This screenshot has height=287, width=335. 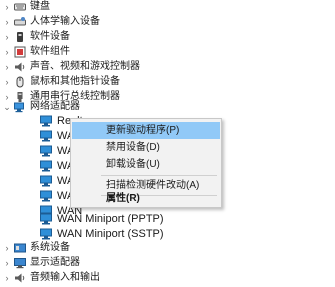 What do you see at coordinates (123, 198) in the screenshot?
I see `menu-item-label: 属性(R)` at bounding box center [123, 198].